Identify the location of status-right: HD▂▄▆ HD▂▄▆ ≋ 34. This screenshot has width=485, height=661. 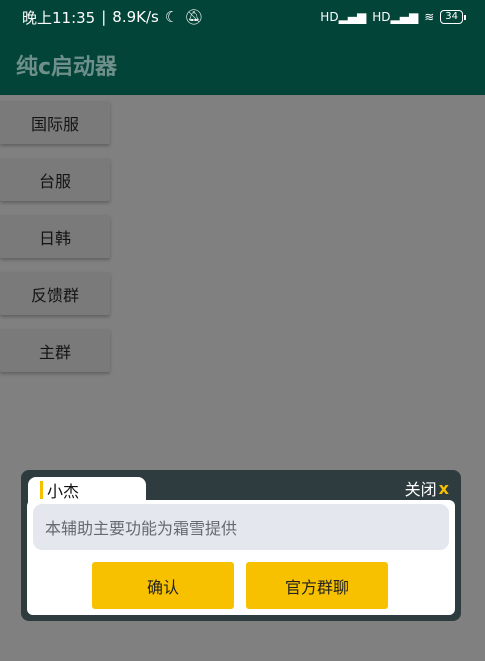
(393, 17).